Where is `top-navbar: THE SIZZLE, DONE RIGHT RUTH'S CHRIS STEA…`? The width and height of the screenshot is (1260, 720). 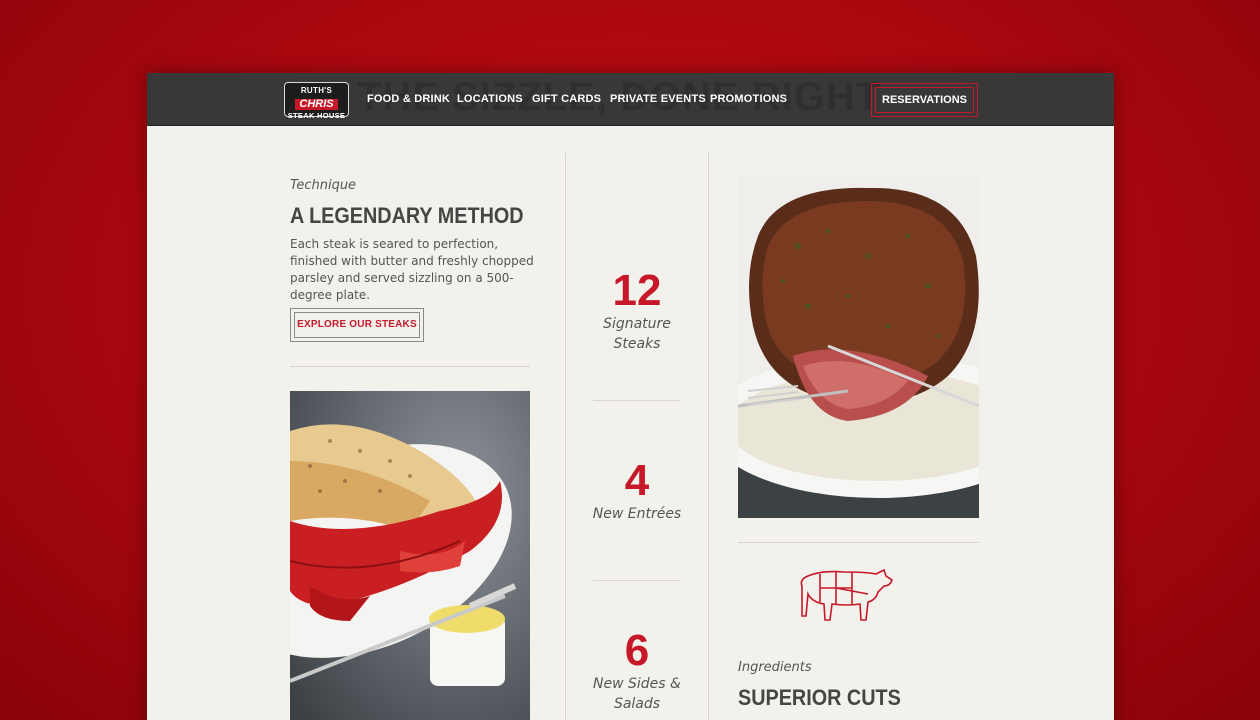 top-navbar: THE SIZZLE, DONE RIGHT RUTH'S CHRIS STEA… is located at coordinates (630, 99).